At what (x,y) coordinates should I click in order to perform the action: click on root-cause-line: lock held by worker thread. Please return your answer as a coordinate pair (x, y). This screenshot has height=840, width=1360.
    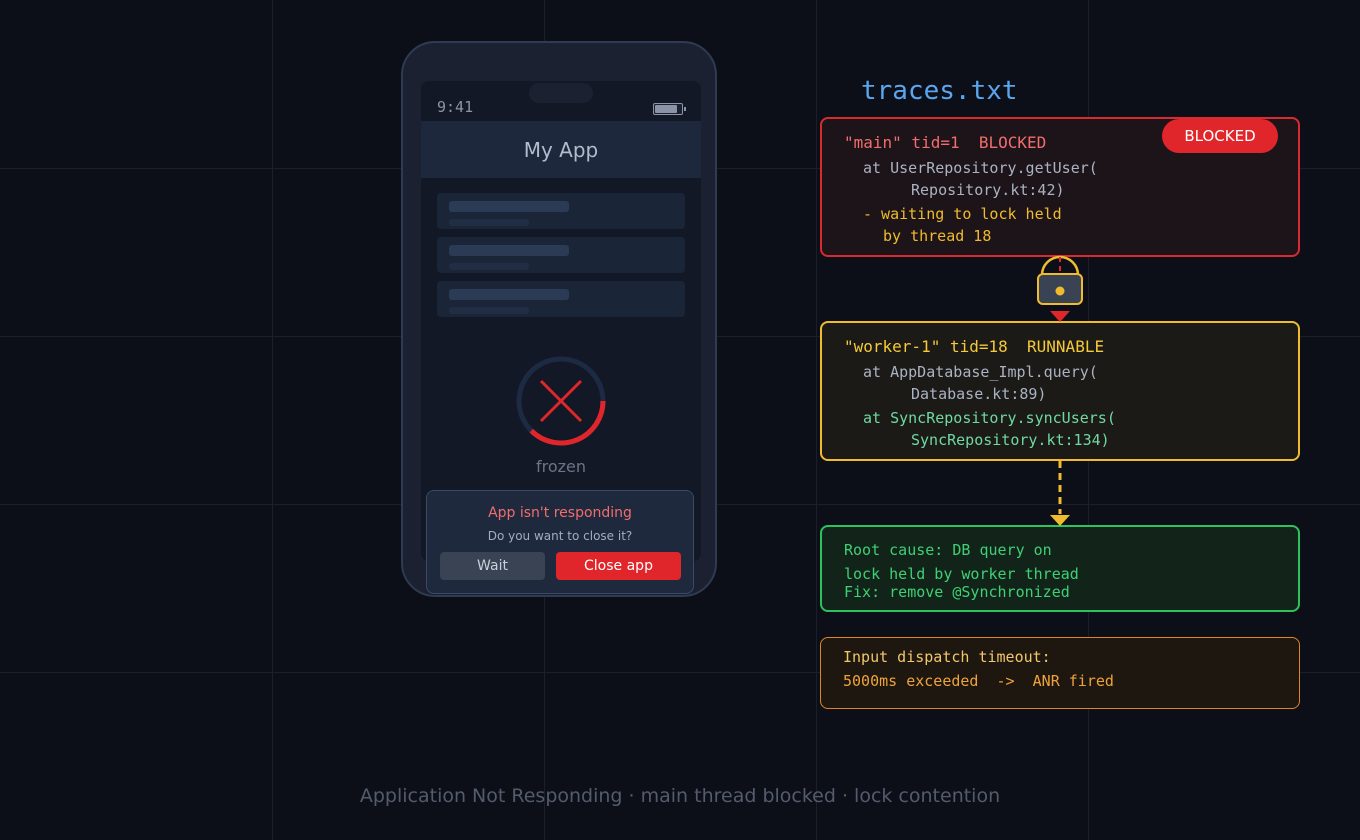
    Looking at the image, I should click on (961, 574).